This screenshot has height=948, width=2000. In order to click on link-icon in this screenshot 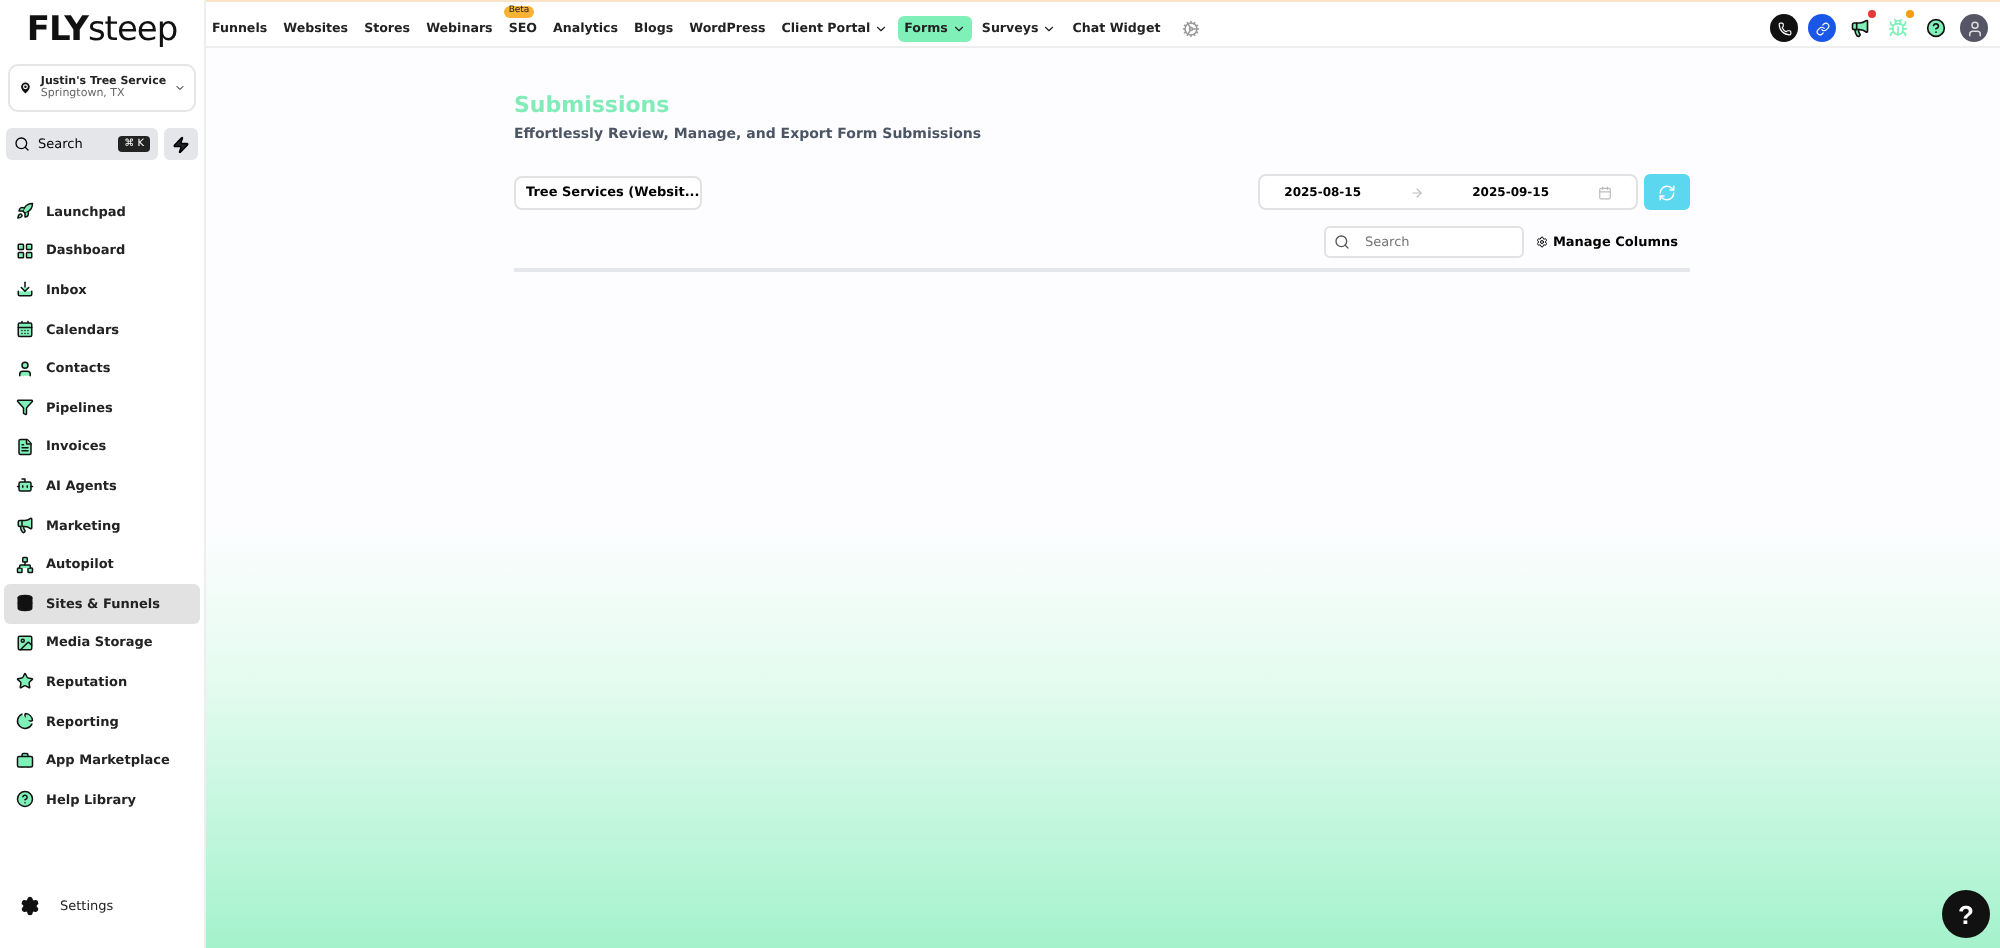, I will do `click(1822, 28)`.